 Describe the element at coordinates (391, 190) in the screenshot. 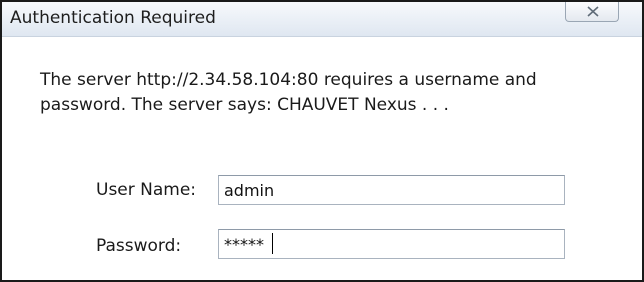

I see `username-input` at that location.